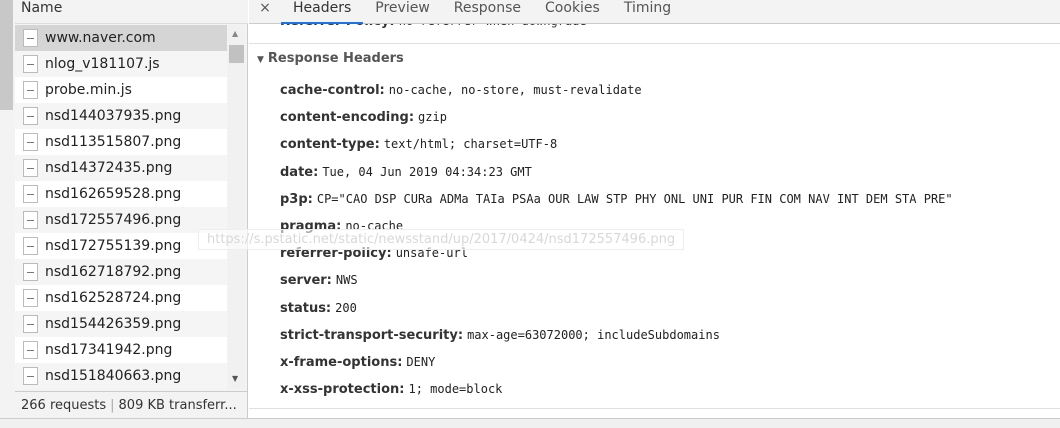  Describe the element at coordinates (113, 324) in the screenshot. I see `request-name: nsd154426359.png` at that location.